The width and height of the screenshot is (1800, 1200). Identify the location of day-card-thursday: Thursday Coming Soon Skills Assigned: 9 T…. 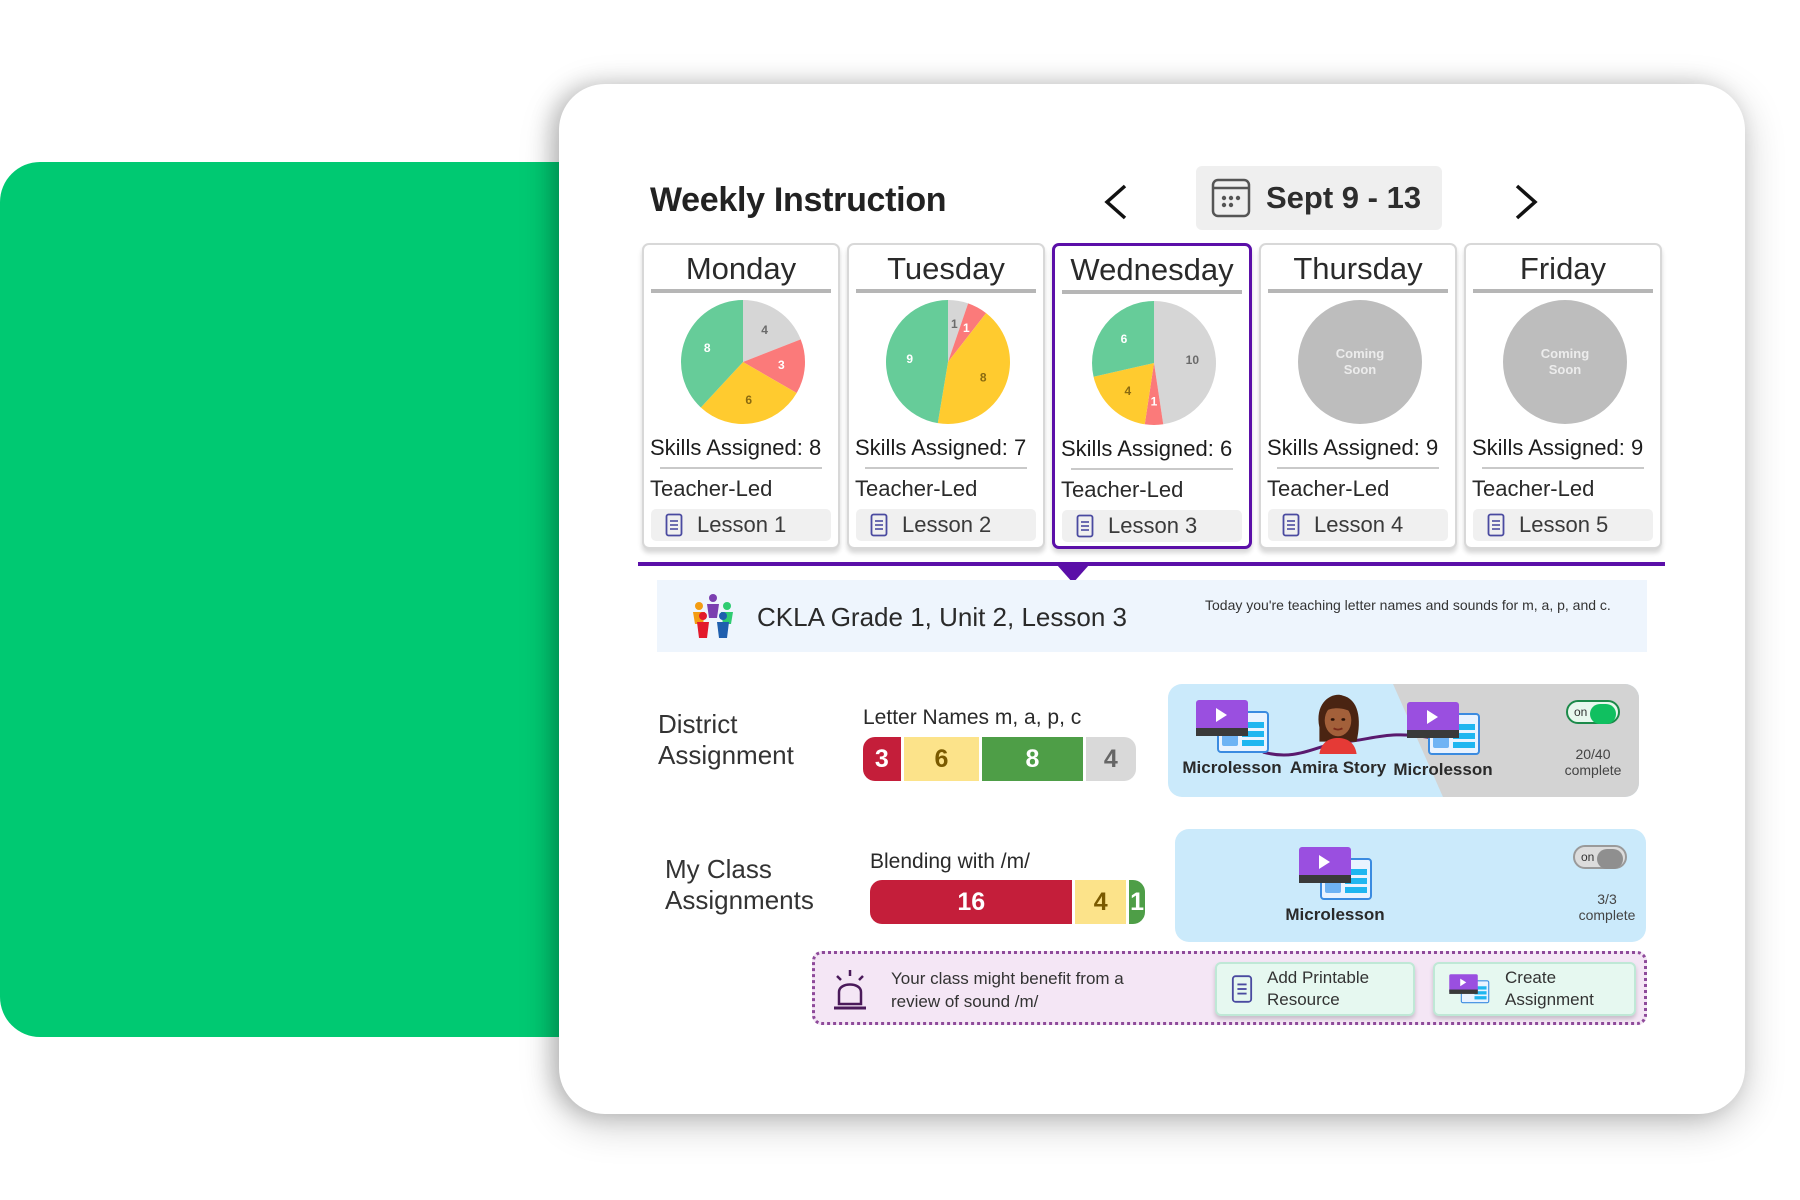
(1358, 396).